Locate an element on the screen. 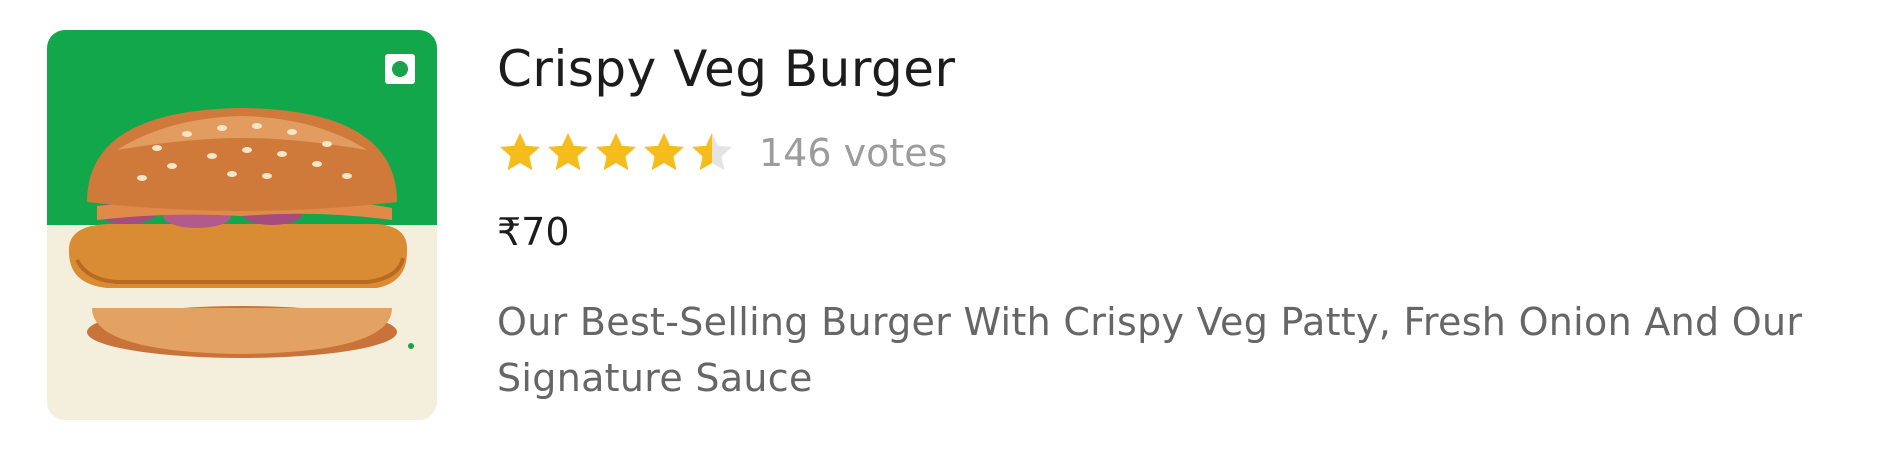  star-rating is located at coordinates (617, 153).